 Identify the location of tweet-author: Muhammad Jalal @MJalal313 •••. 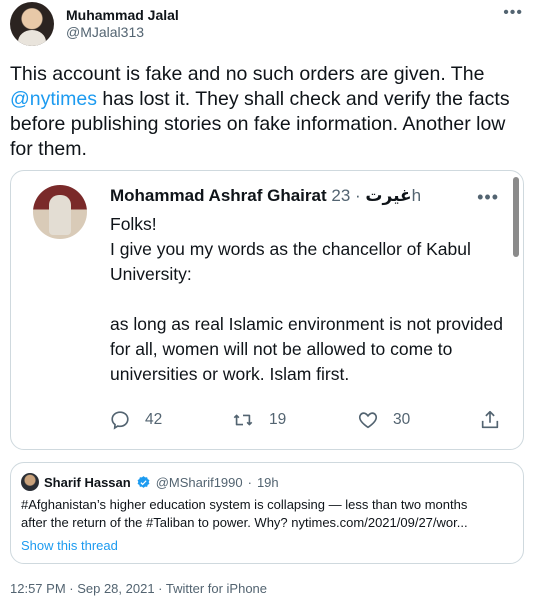
(267, 25).